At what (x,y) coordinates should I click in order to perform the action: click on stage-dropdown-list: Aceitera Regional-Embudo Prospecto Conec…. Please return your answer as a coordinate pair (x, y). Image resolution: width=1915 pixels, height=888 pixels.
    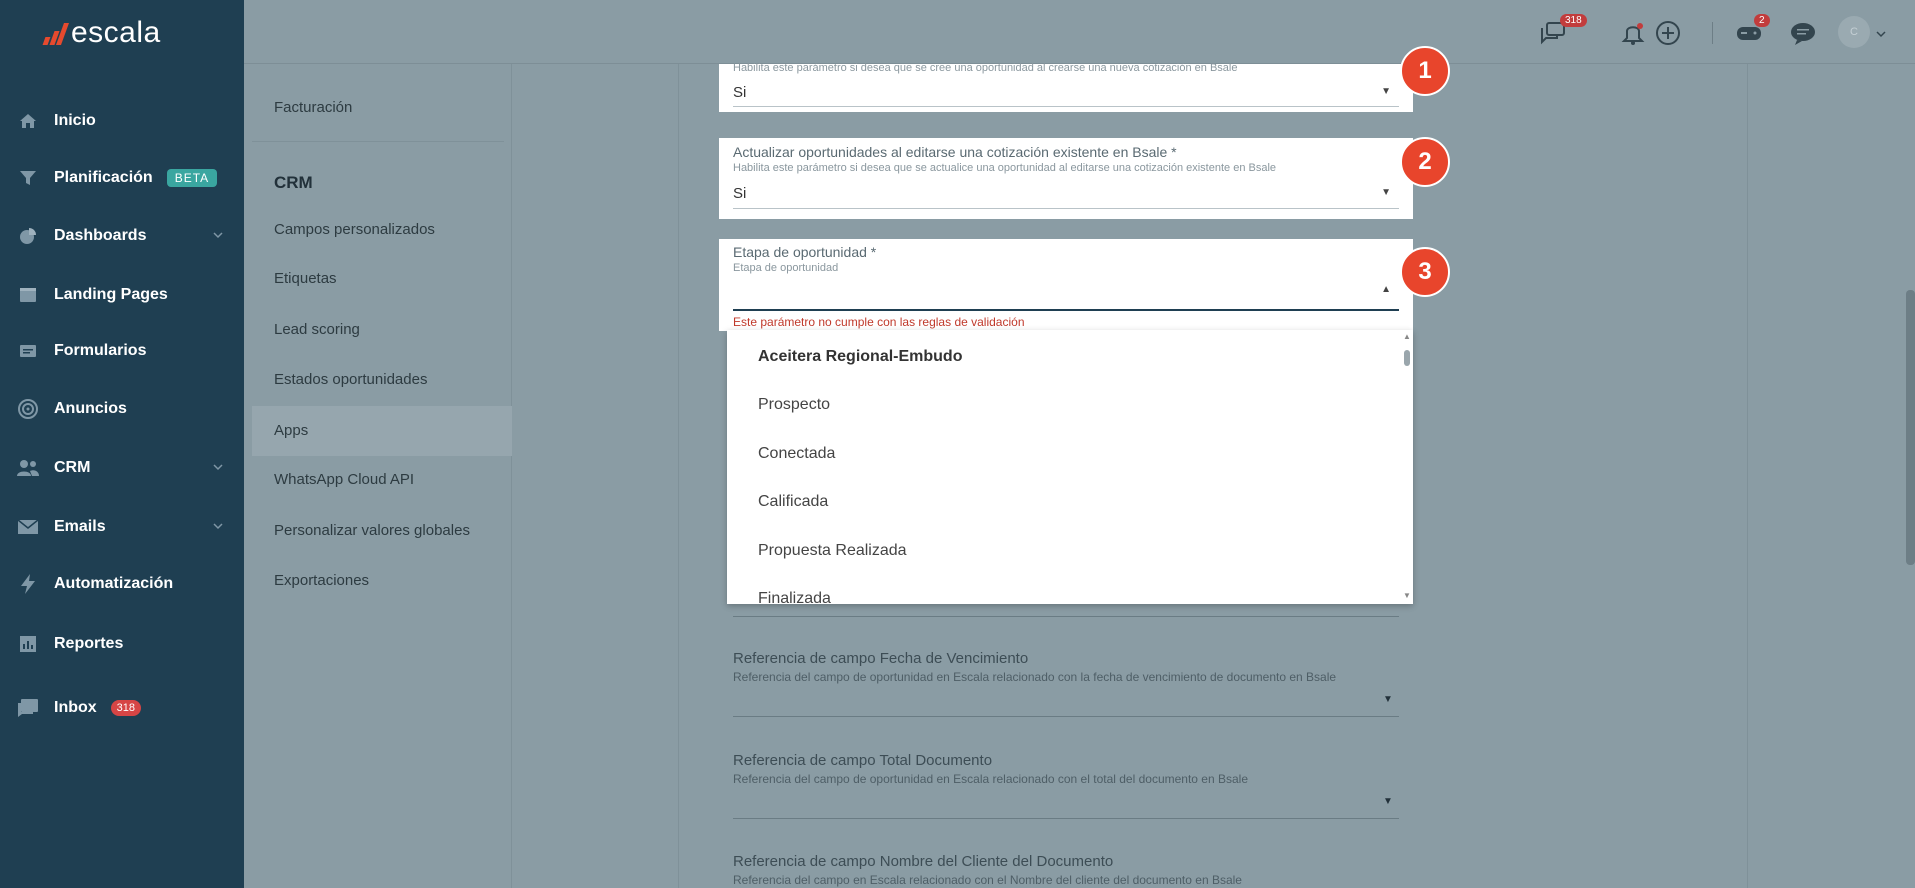
    Looking at the image, I should click on (1070, 467).